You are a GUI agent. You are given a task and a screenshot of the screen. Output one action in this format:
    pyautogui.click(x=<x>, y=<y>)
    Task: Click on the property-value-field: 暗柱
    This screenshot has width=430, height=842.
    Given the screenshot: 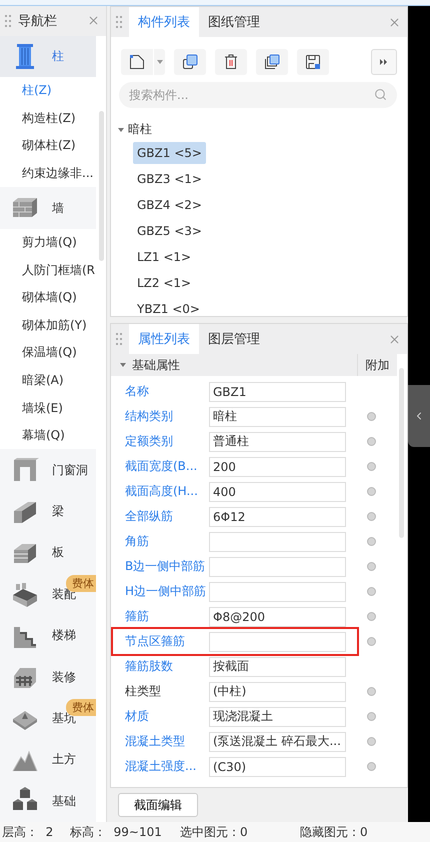 What is the action you would take?
    pyautogui.click(x=277, y=416)
    